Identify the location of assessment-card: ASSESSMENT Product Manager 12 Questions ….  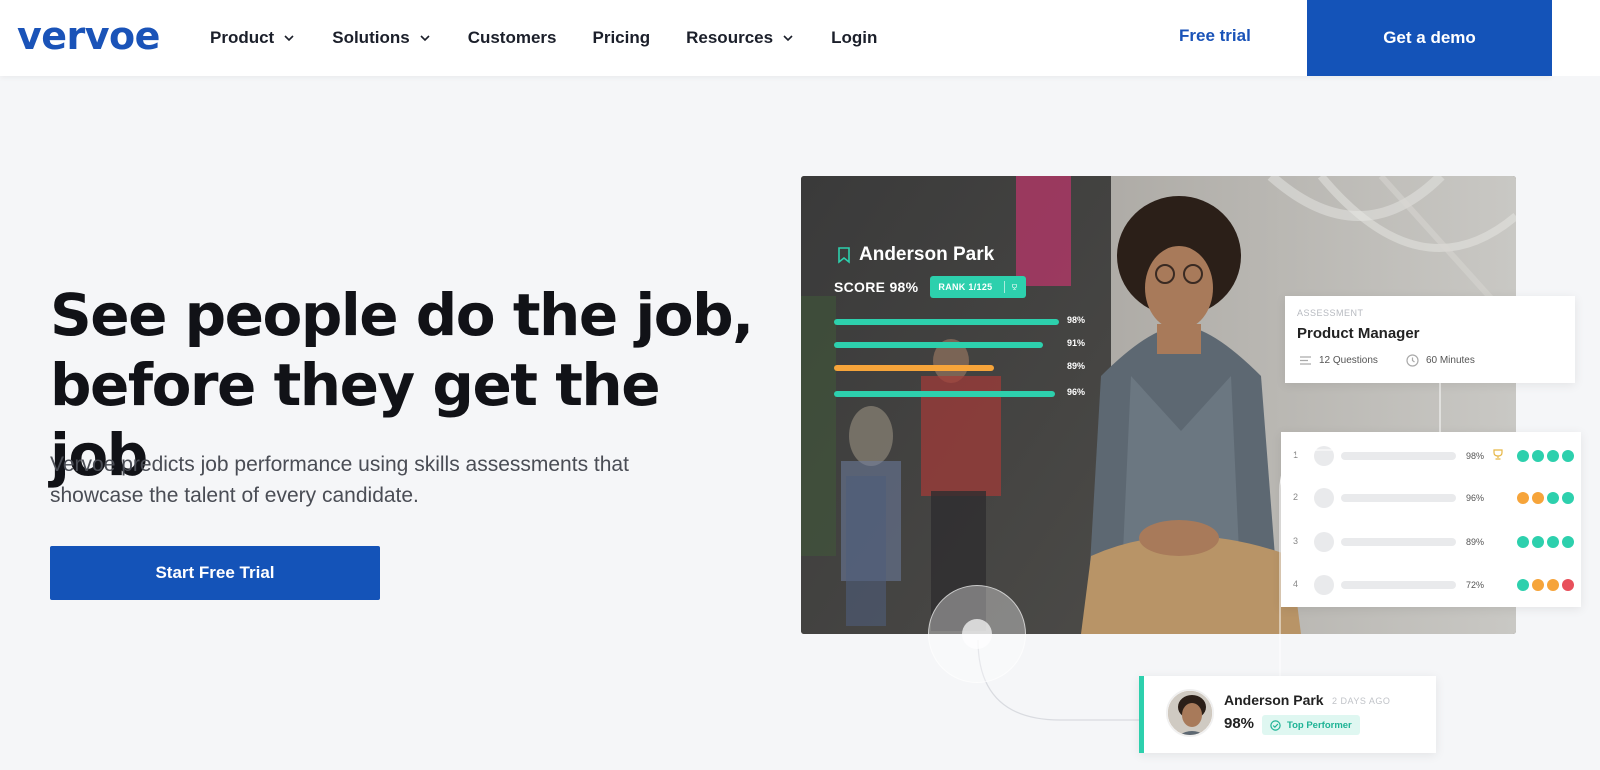
(1430, 339).